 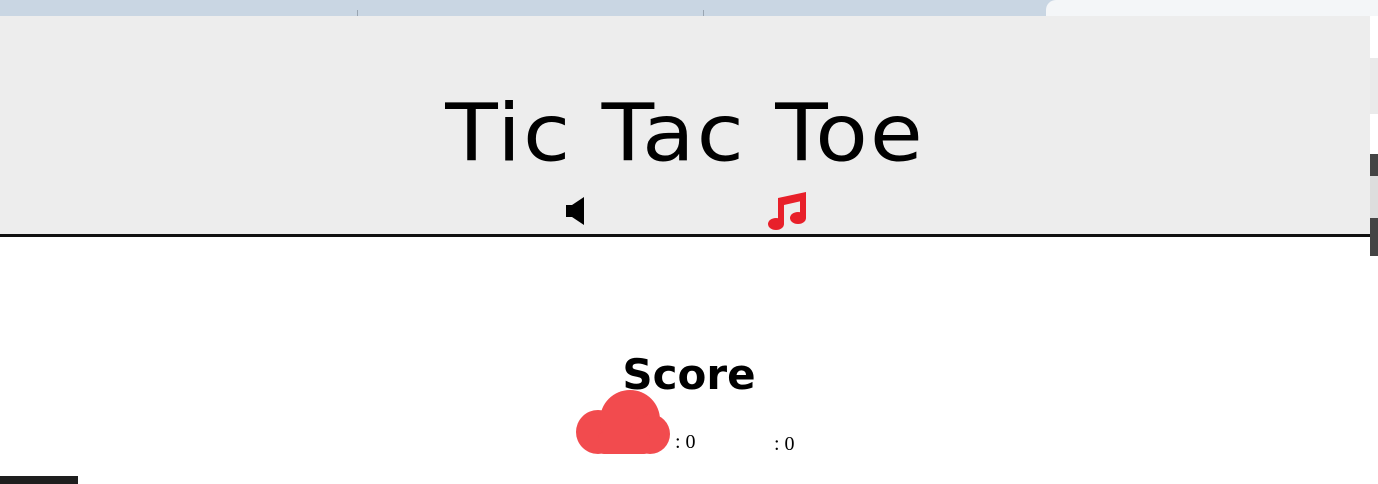 I want to click on player-one-marker, so click(x=622, y=421).